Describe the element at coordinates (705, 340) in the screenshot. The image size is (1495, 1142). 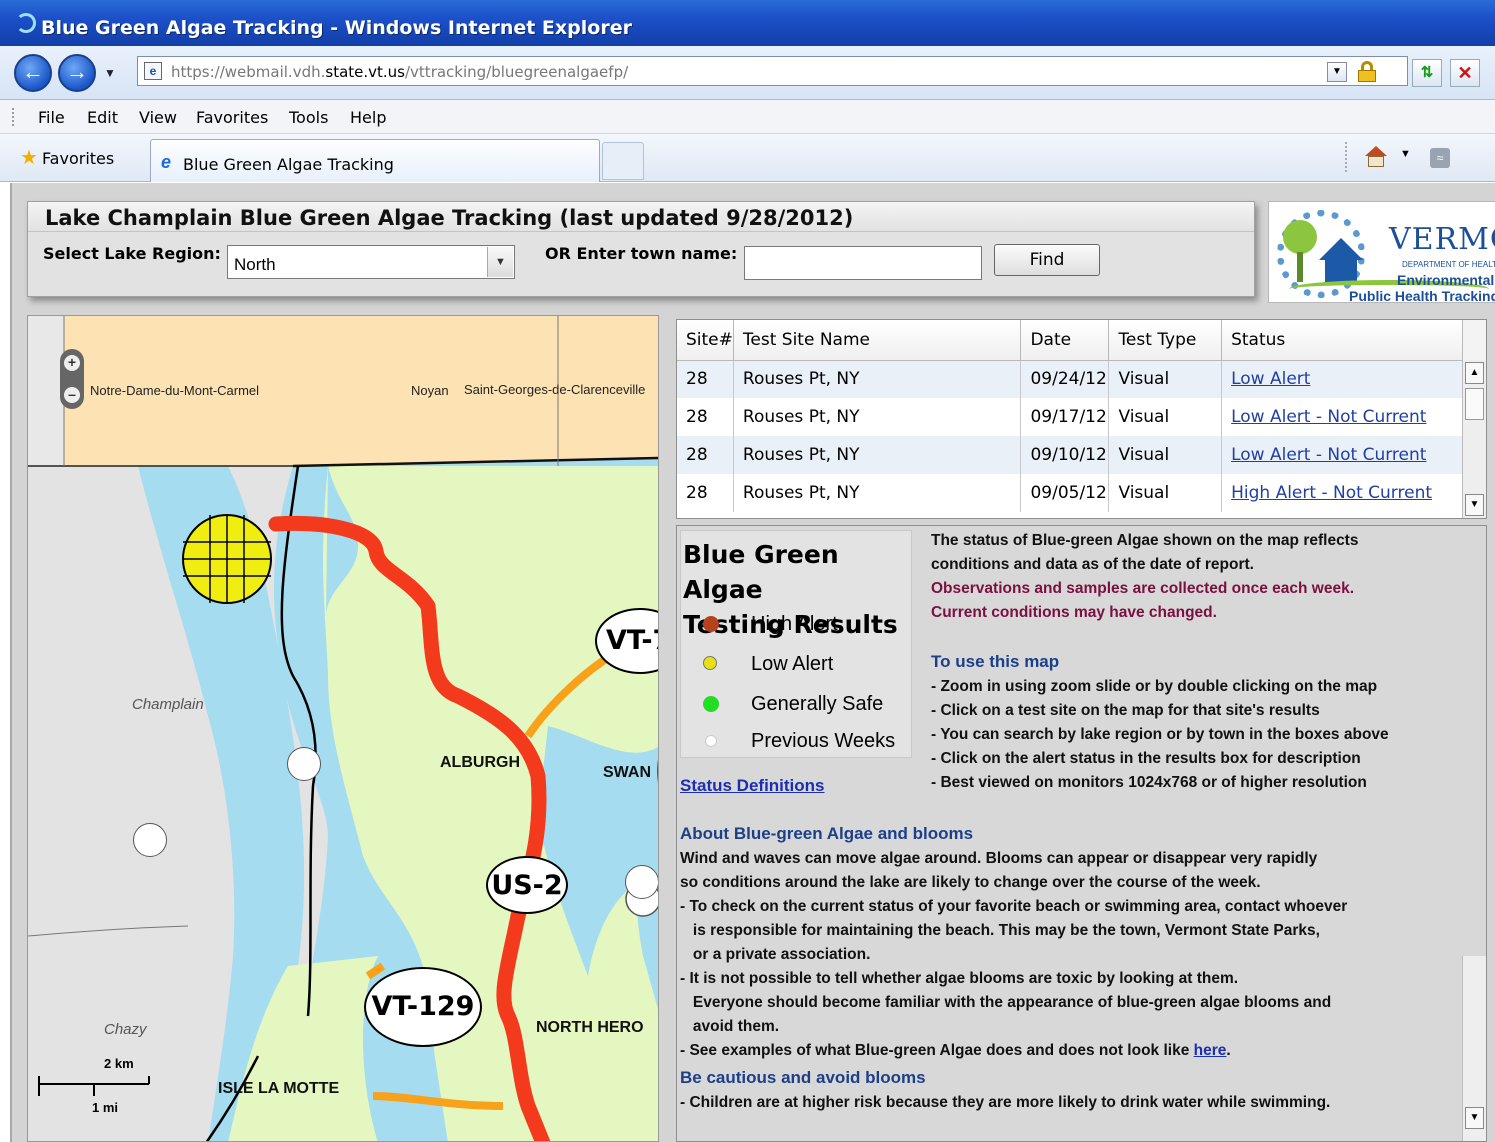
I see `col-site: Site#` at that location.